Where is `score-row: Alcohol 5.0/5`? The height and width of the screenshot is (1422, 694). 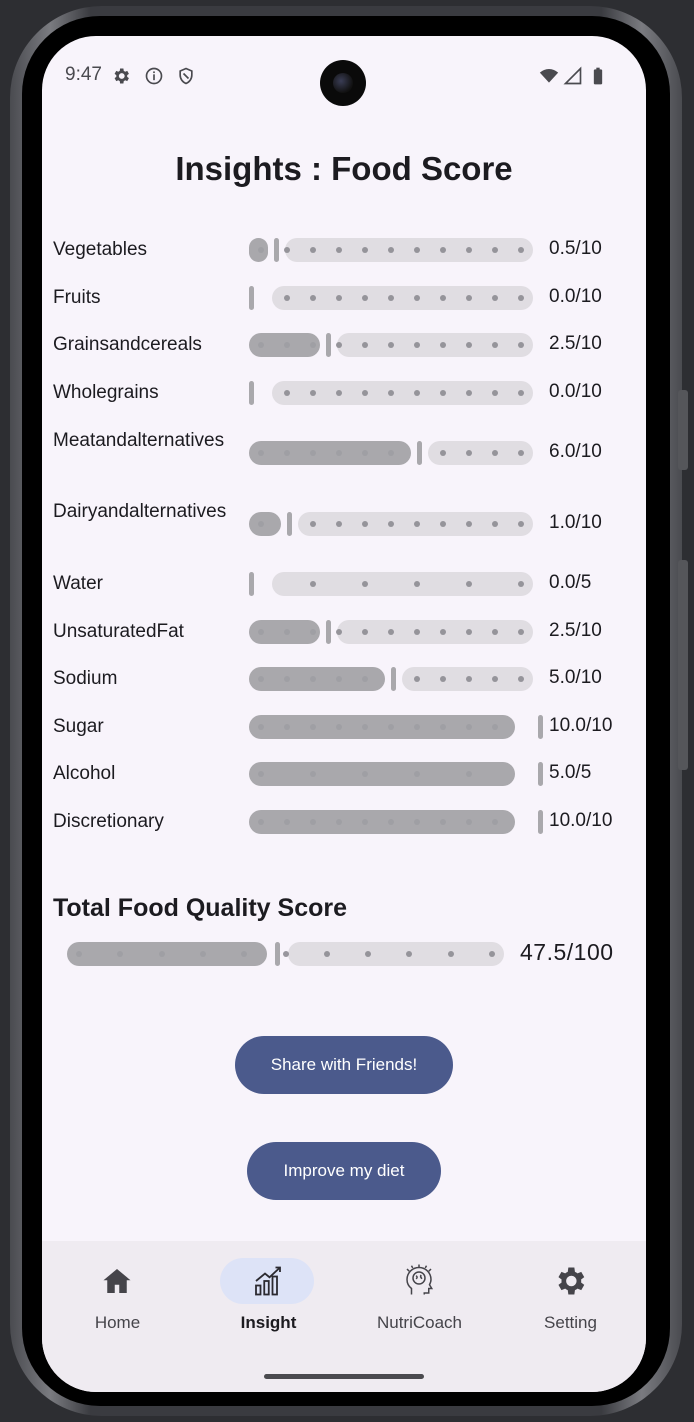
score-row: Alcohol 5.0/5 is located at coordinates (344, 774).